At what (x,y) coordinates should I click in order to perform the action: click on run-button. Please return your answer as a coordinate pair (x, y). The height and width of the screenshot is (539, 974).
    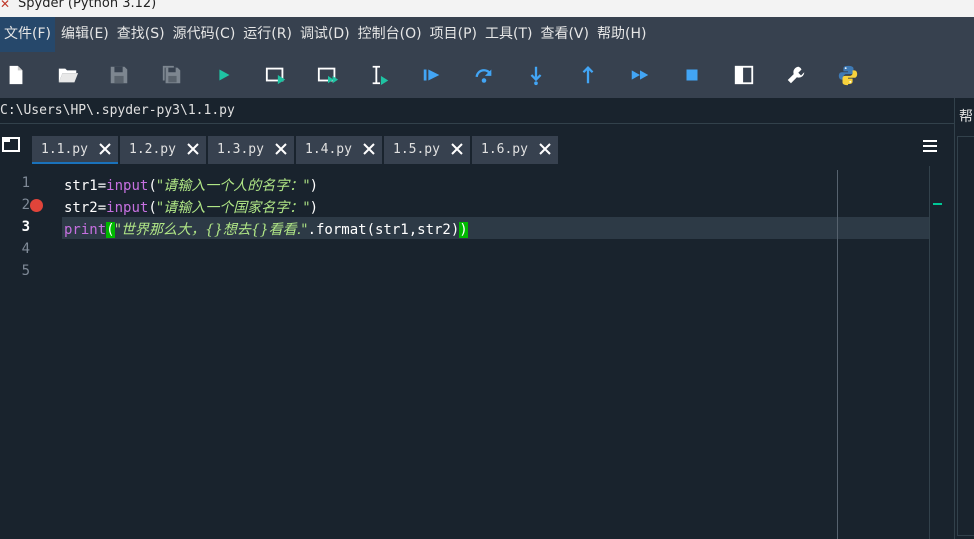
    Looking at the image, I should click on (224, 75).